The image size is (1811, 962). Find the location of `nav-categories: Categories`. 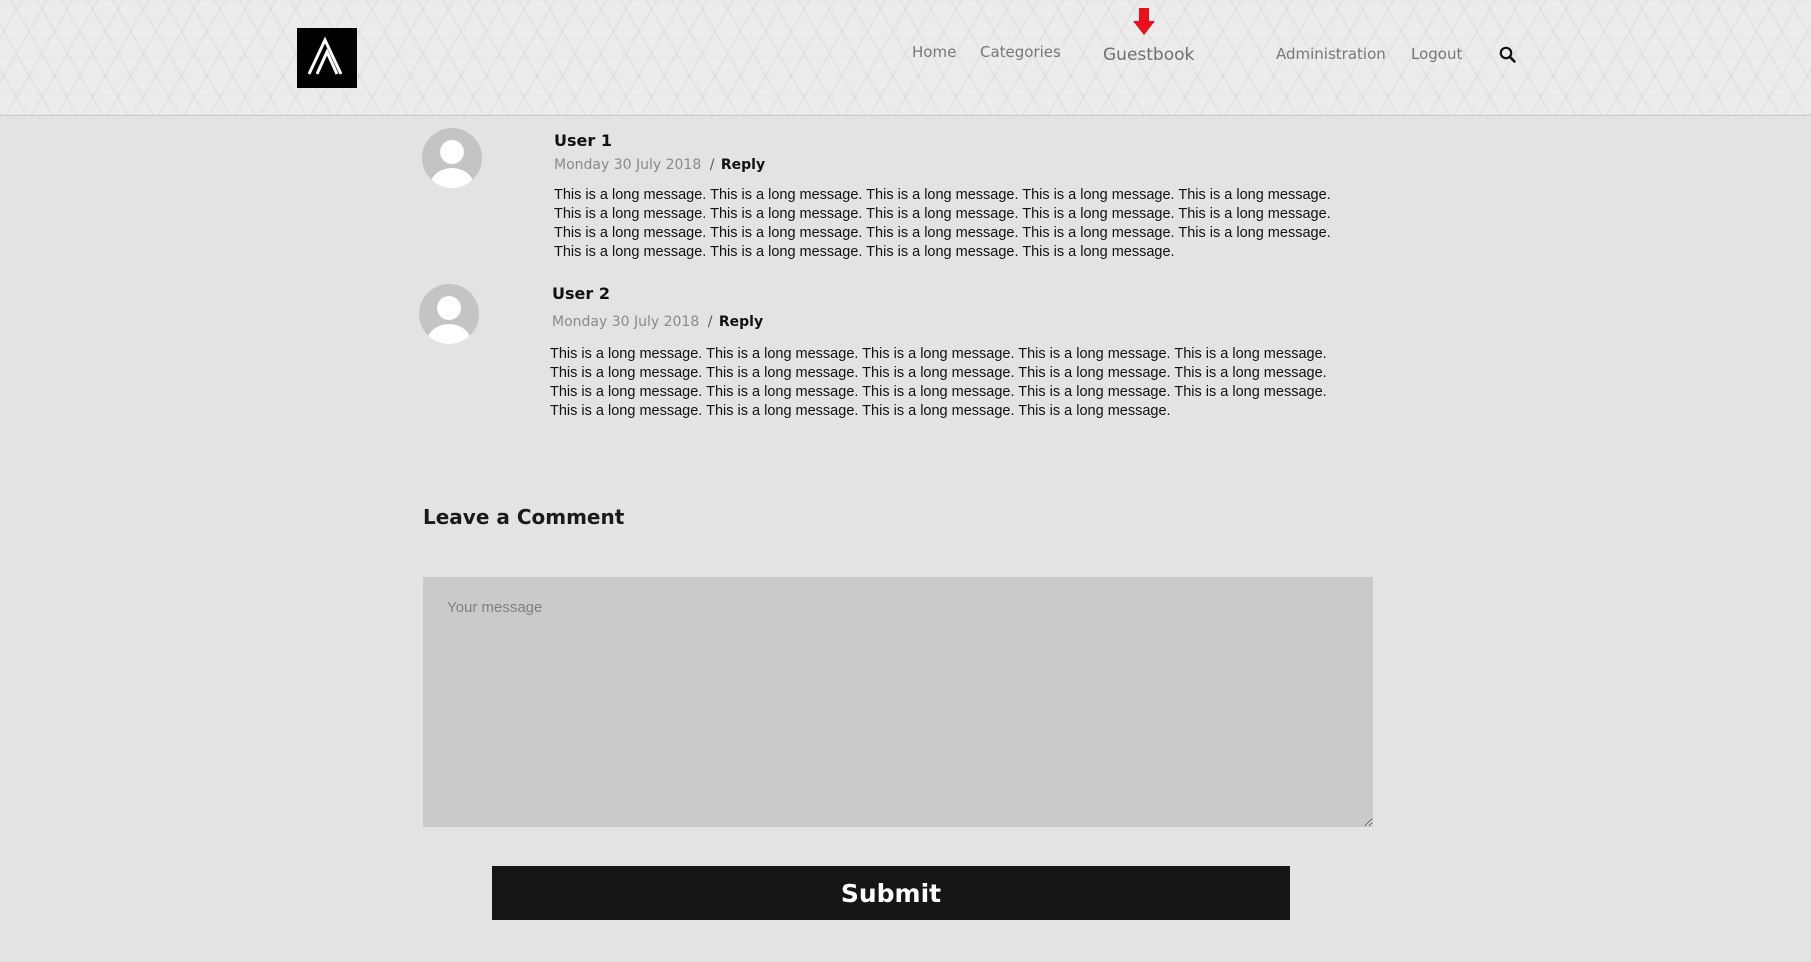

nav-categories: Categories is located at coordinates (1020, 52).